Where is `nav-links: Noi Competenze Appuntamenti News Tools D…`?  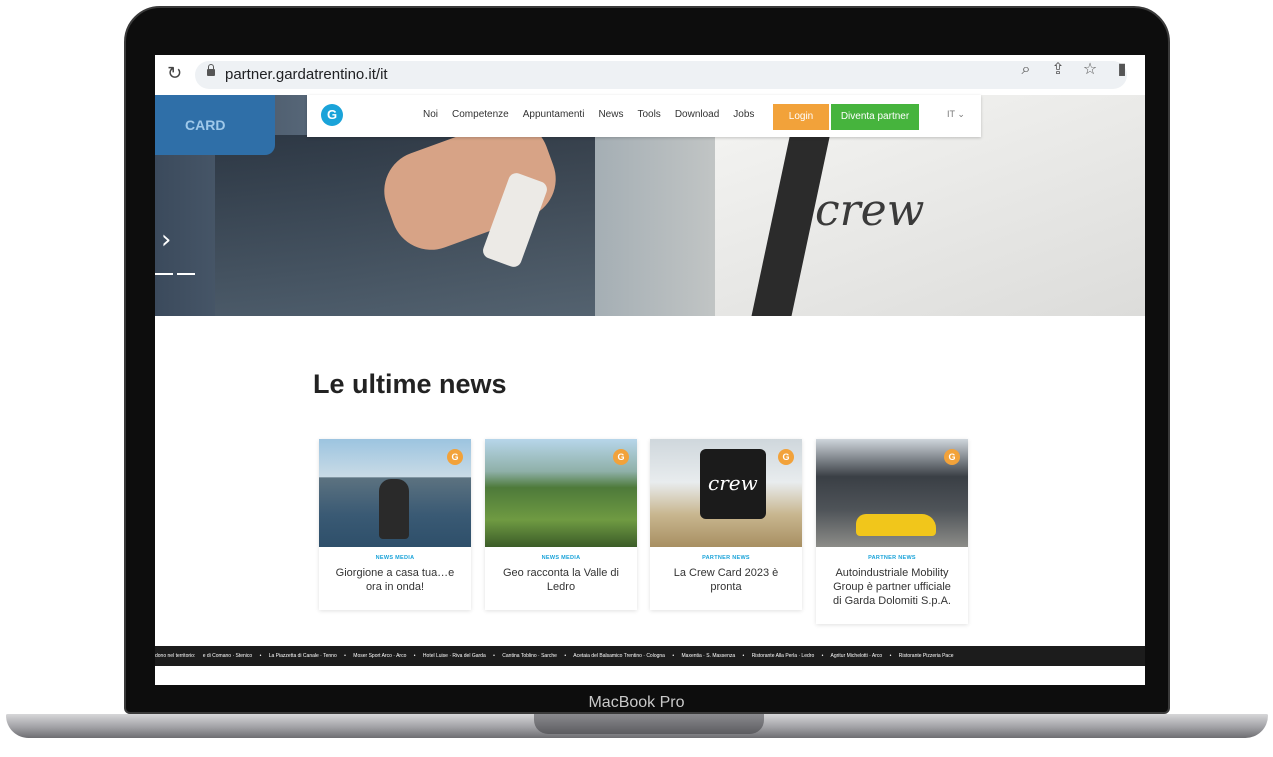
nav-links: Noi Competenze Appuntamenti News Tools D… is located at coordinates (588, 114).